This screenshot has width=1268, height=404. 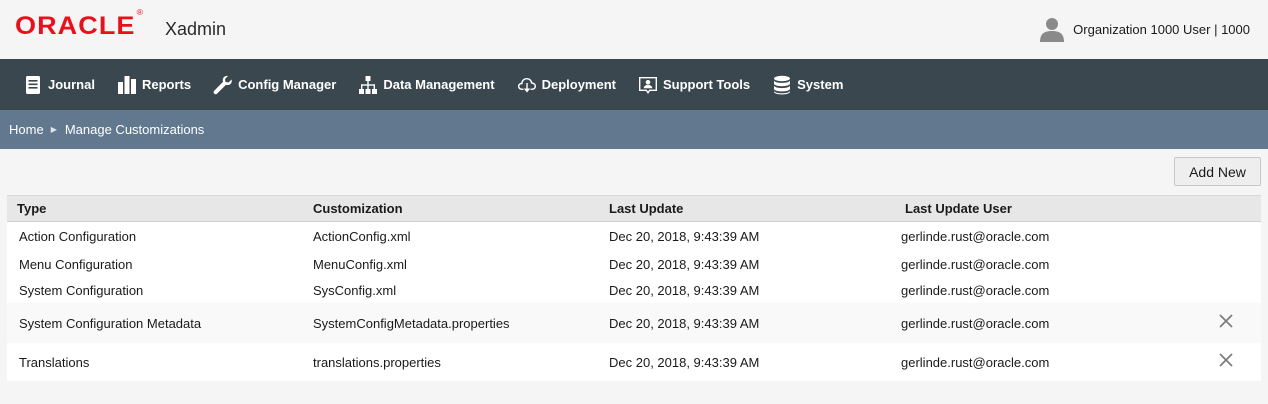 What do you see at coordinates (110, 323) in the screenshot?
I see `cell-type: System Configuration Metadata` at bounding box center [110, 323].